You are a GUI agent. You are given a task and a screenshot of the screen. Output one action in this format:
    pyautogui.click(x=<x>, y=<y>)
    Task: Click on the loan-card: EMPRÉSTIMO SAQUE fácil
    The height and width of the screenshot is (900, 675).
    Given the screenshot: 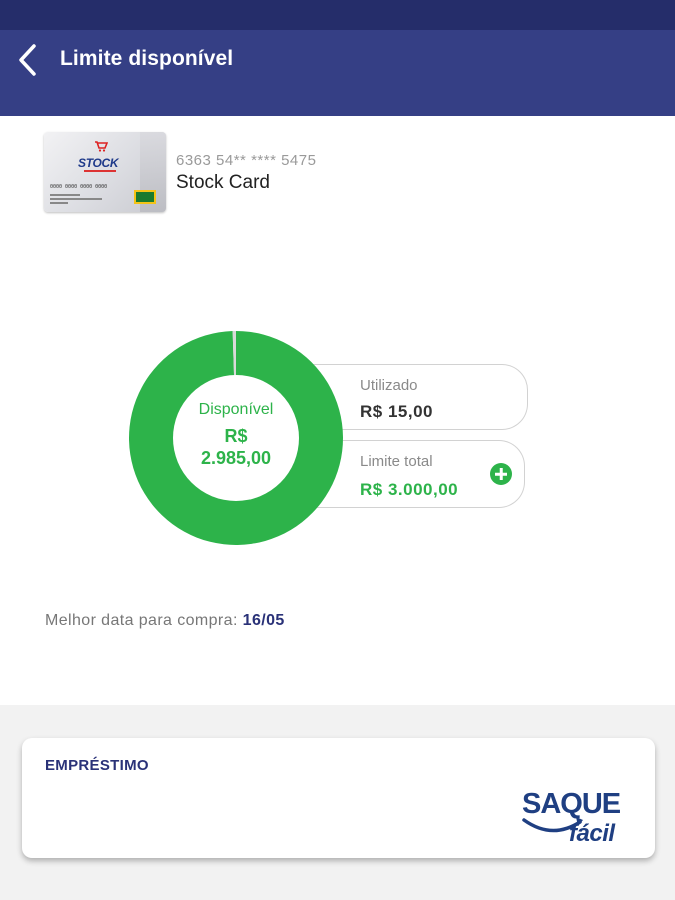 What is the action you would take?
    pyautogui.click(x=338, y=798)
    